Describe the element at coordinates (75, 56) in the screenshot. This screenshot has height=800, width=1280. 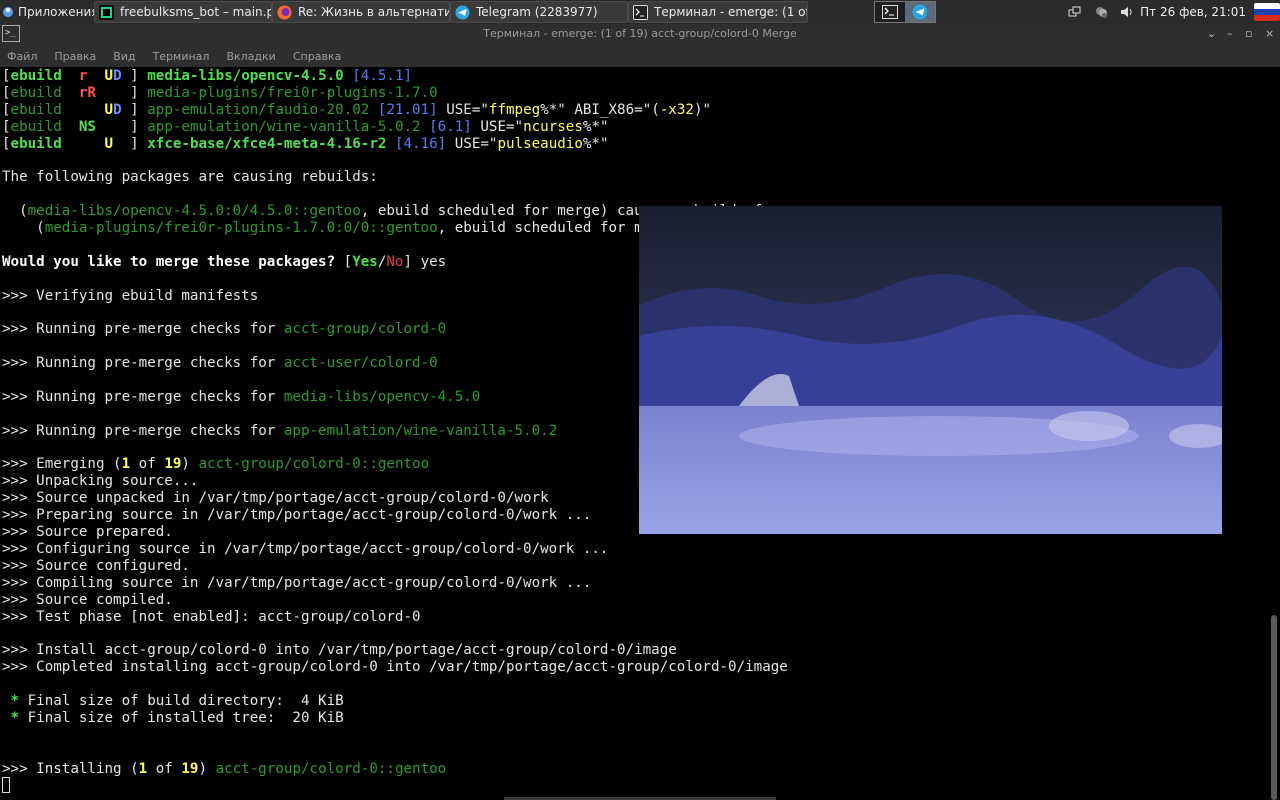
I see `menu-edit: Правка` at that location.